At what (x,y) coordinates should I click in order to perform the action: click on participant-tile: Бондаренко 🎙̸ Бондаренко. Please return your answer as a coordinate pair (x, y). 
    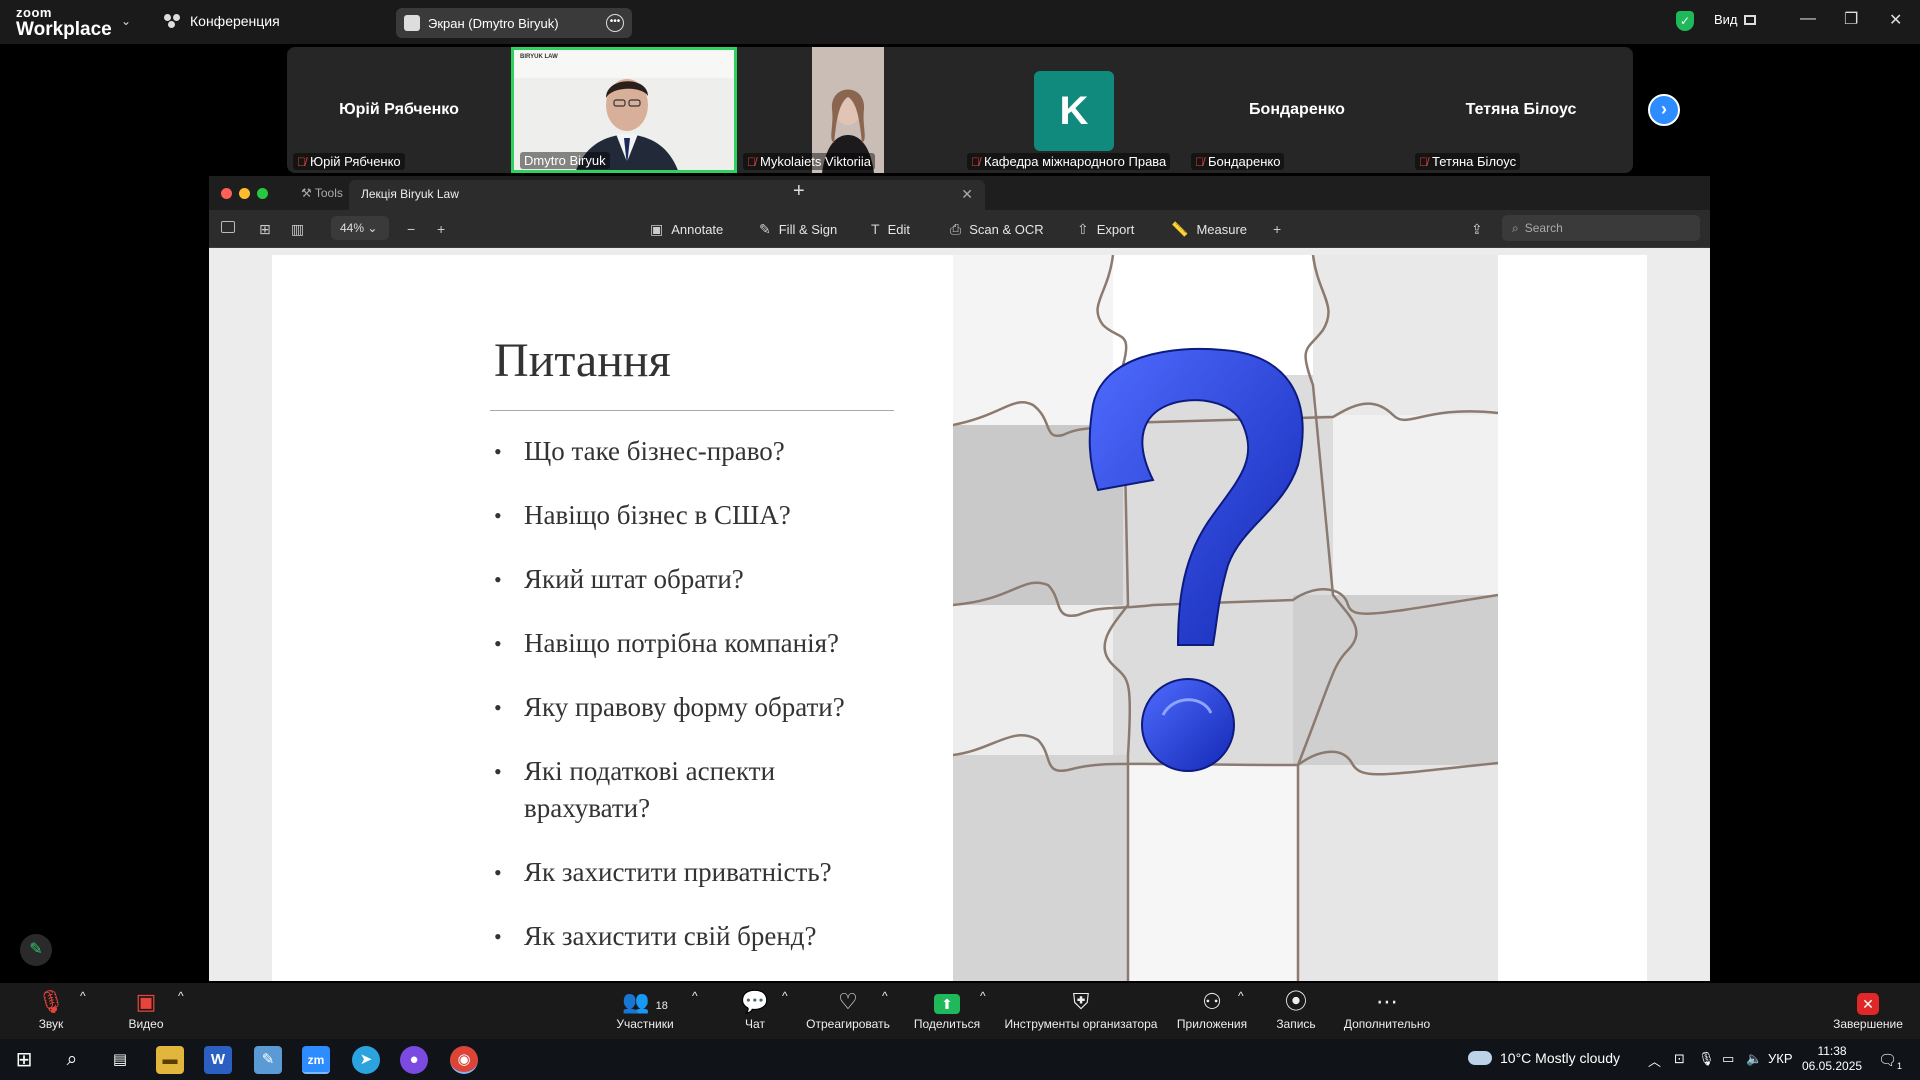
    Looking at the image, I should click on (1297, 110).